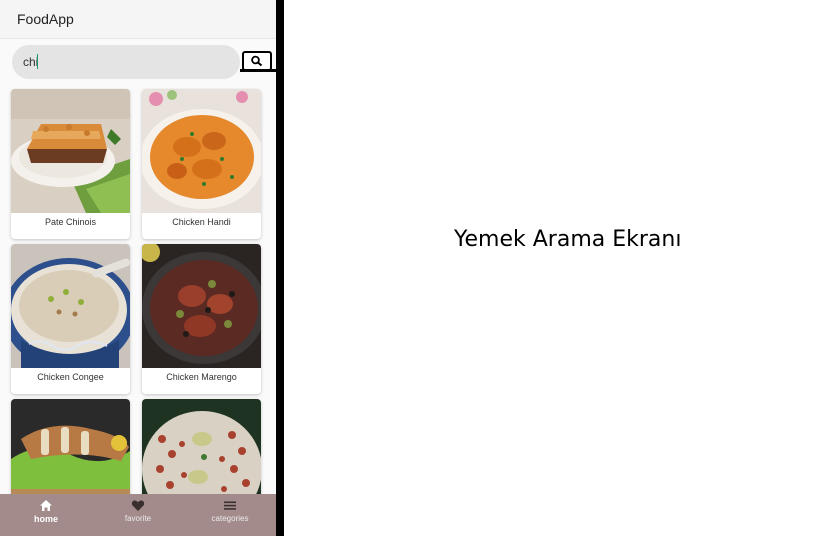 This screenshot has height=536, width=819. I want to click on search-button, so click(257, 61).